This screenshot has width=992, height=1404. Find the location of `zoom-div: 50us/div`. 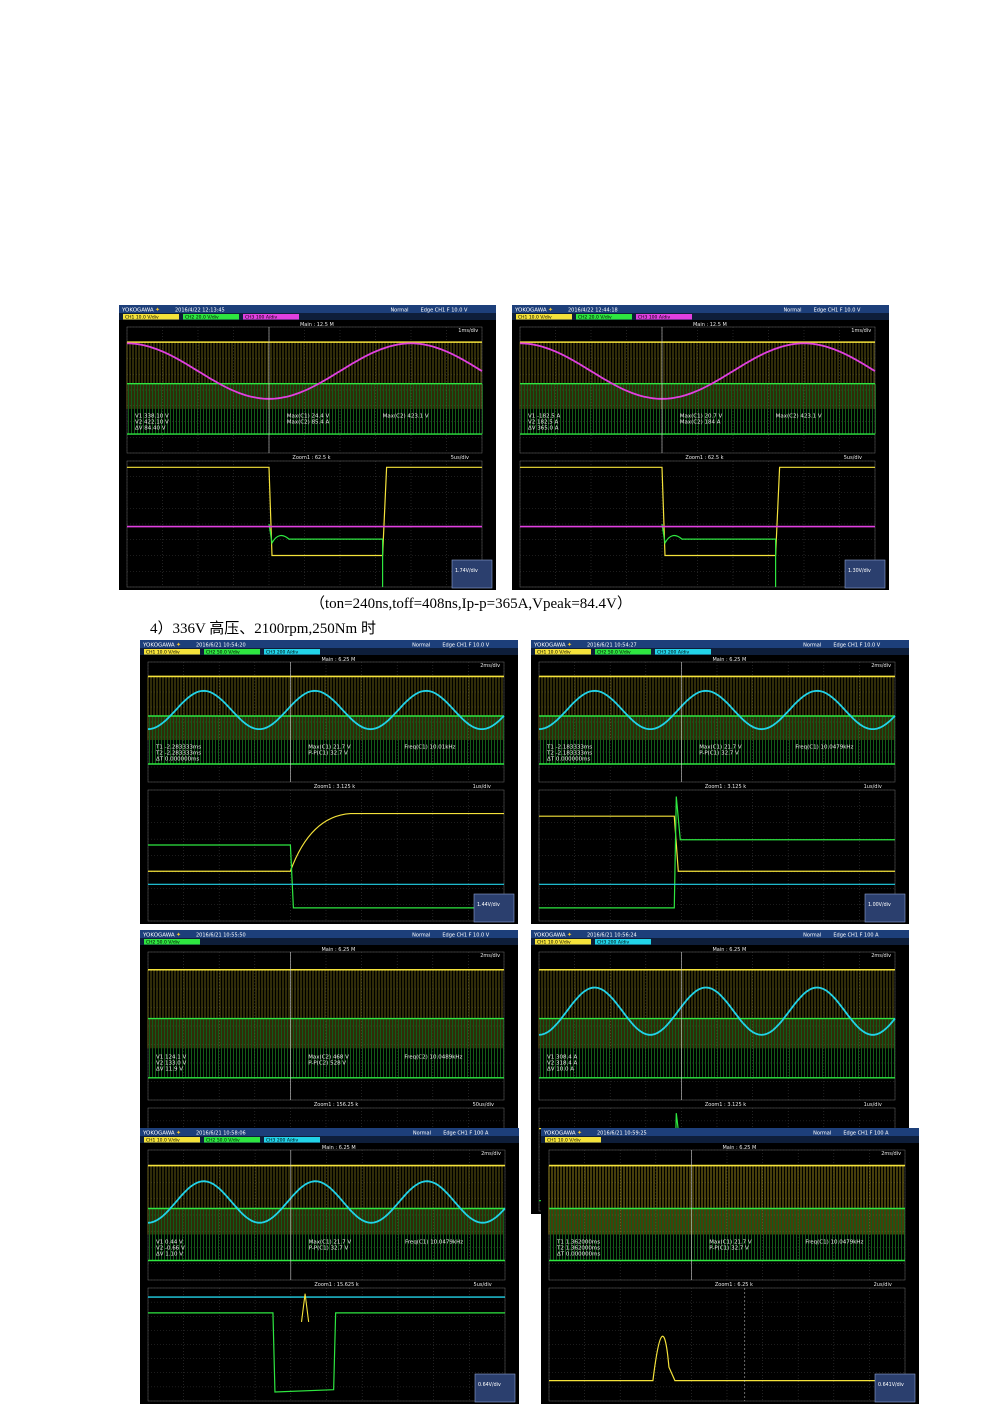

zoom-div: 50us/div is located at coordinates (483, 1105).